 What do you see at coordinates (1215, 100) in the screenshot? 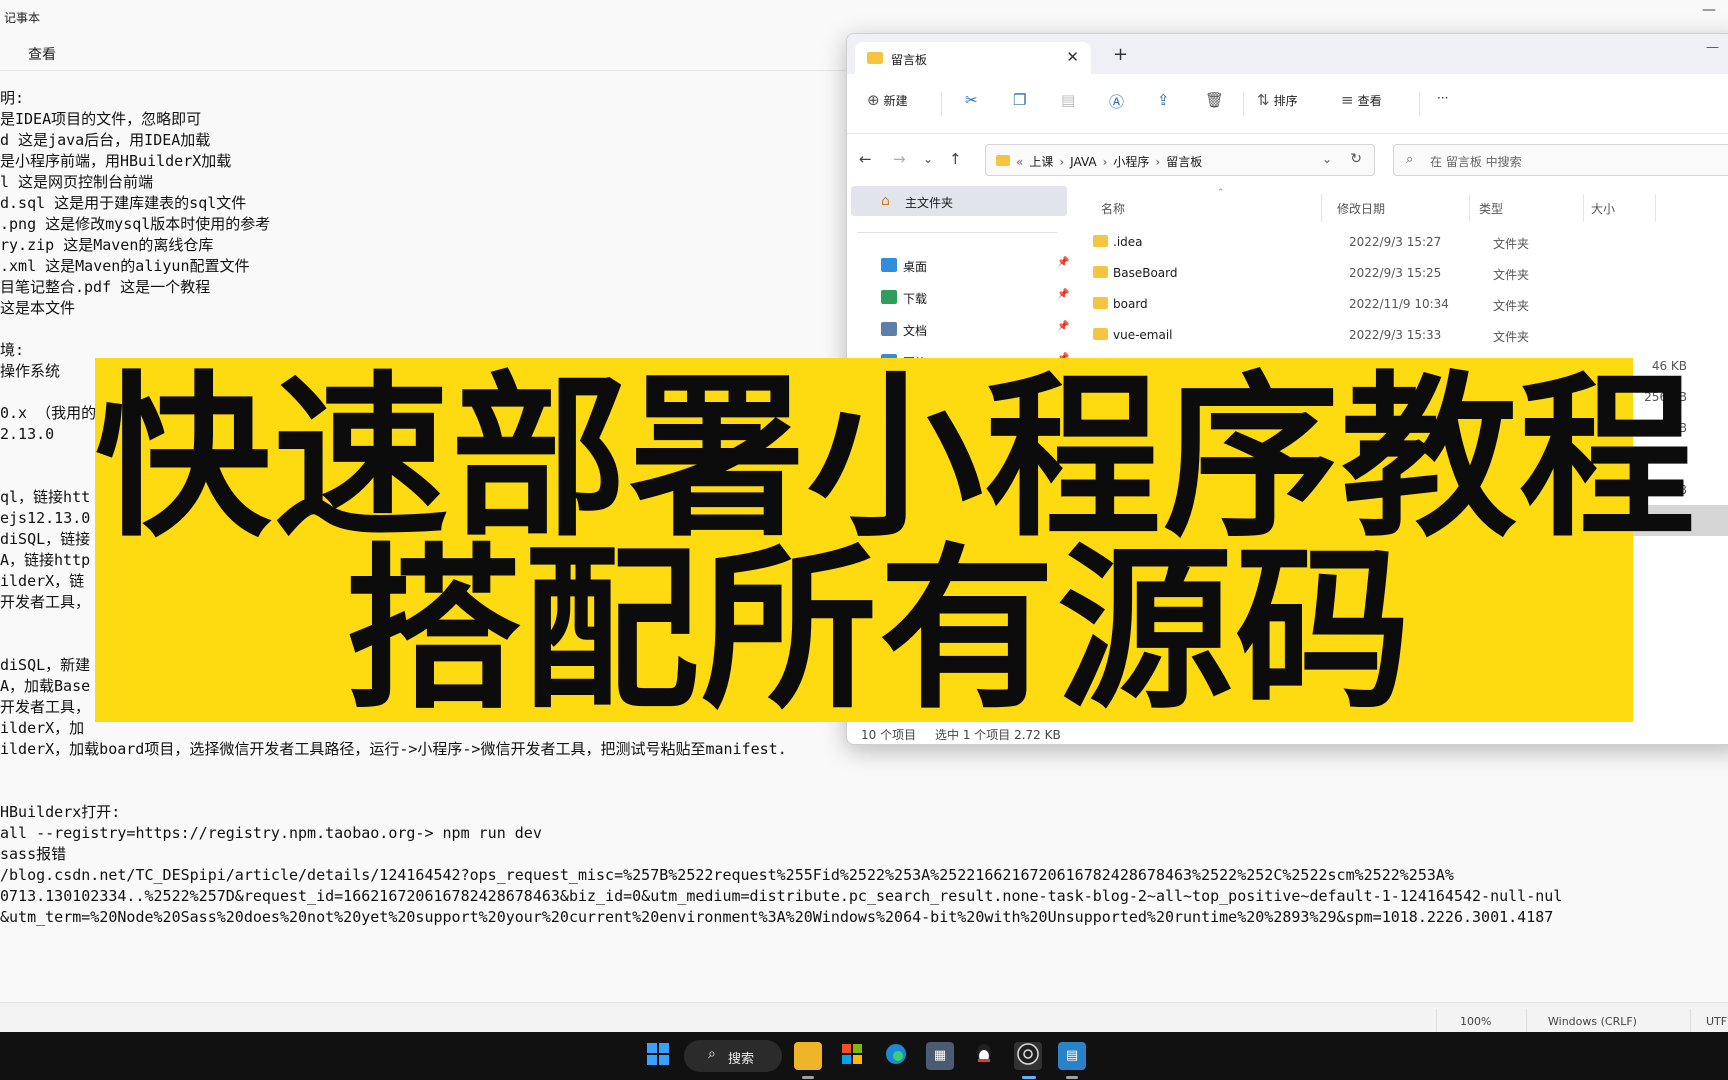
I see `trash-icon: 🗑` at bounding box center [1215, 100].